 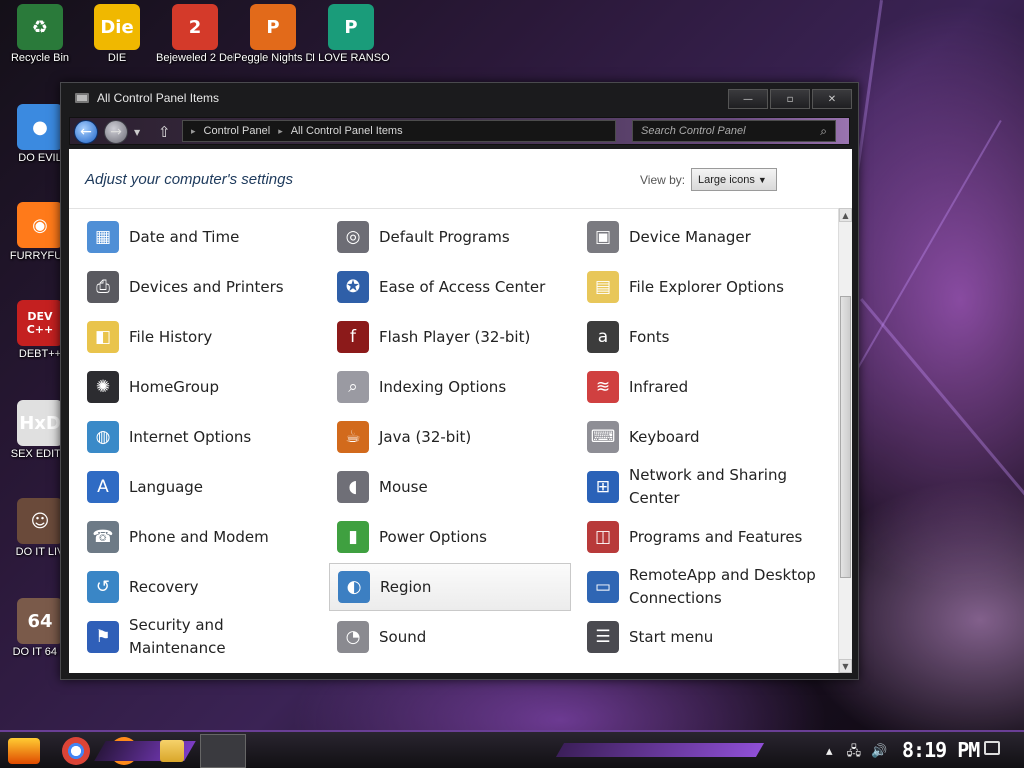 I want to click on taskbar-decoration, so click(x=660, y=750).